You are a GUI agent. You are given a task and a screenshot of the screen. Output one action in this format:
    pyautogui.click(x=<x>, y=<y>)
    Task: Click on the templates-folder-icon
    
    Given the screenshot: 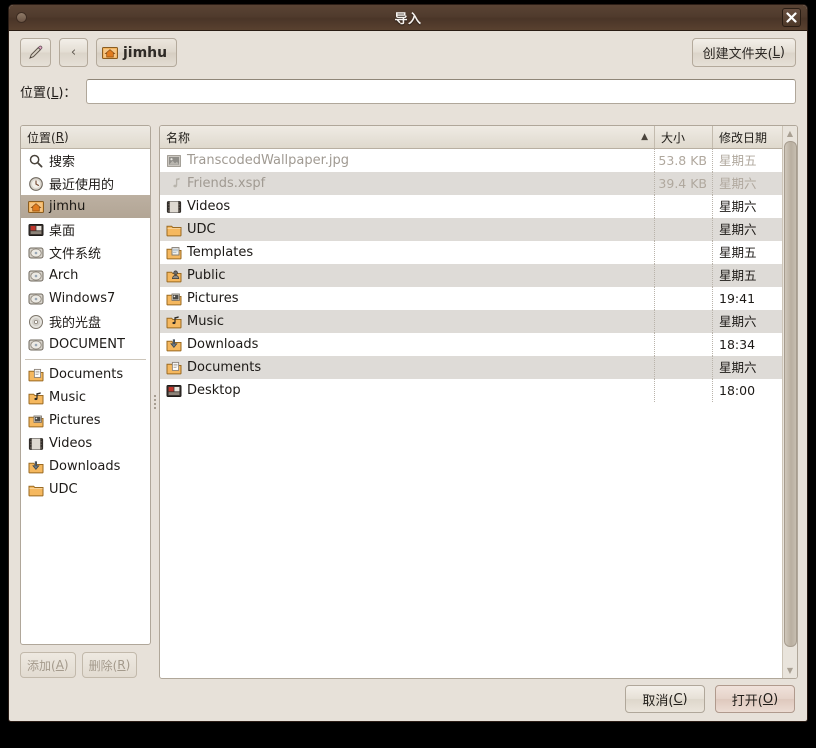 What is the action you would take?
    pyautogui.click(x=173, y=253)
    